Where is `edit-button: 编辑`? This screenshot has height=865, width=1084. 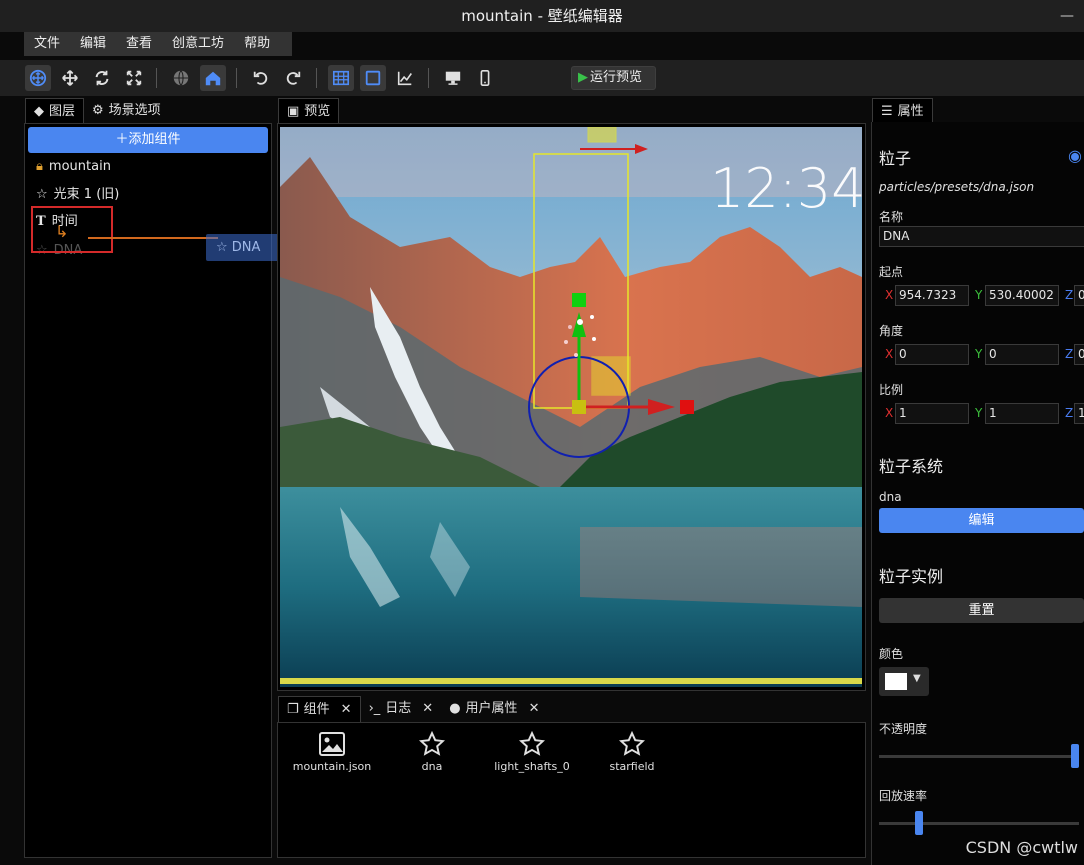
edit-button: 编辑 is located at coordinates (981, 520).